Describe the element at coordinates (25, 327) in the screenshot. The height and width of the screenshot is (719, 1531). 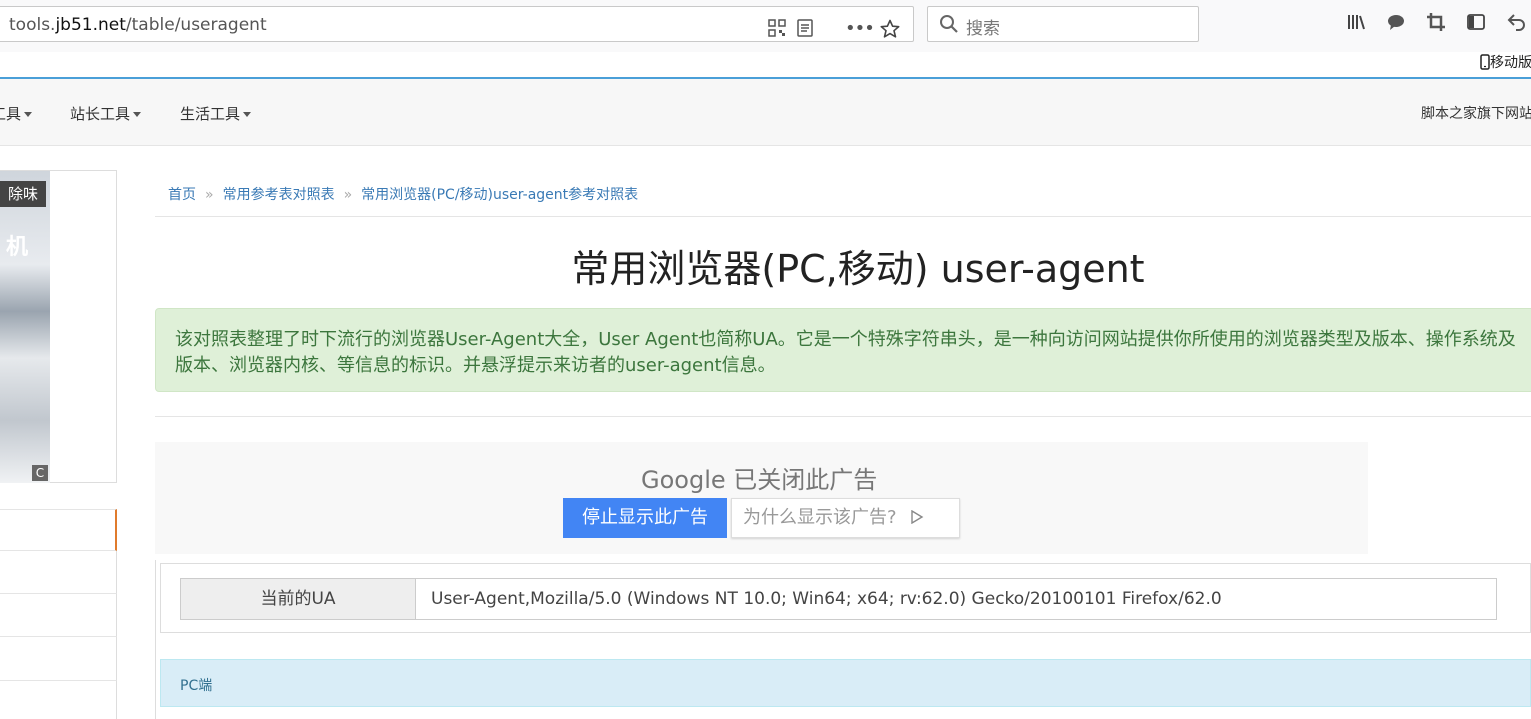
I see `ad-product-image` at that location.